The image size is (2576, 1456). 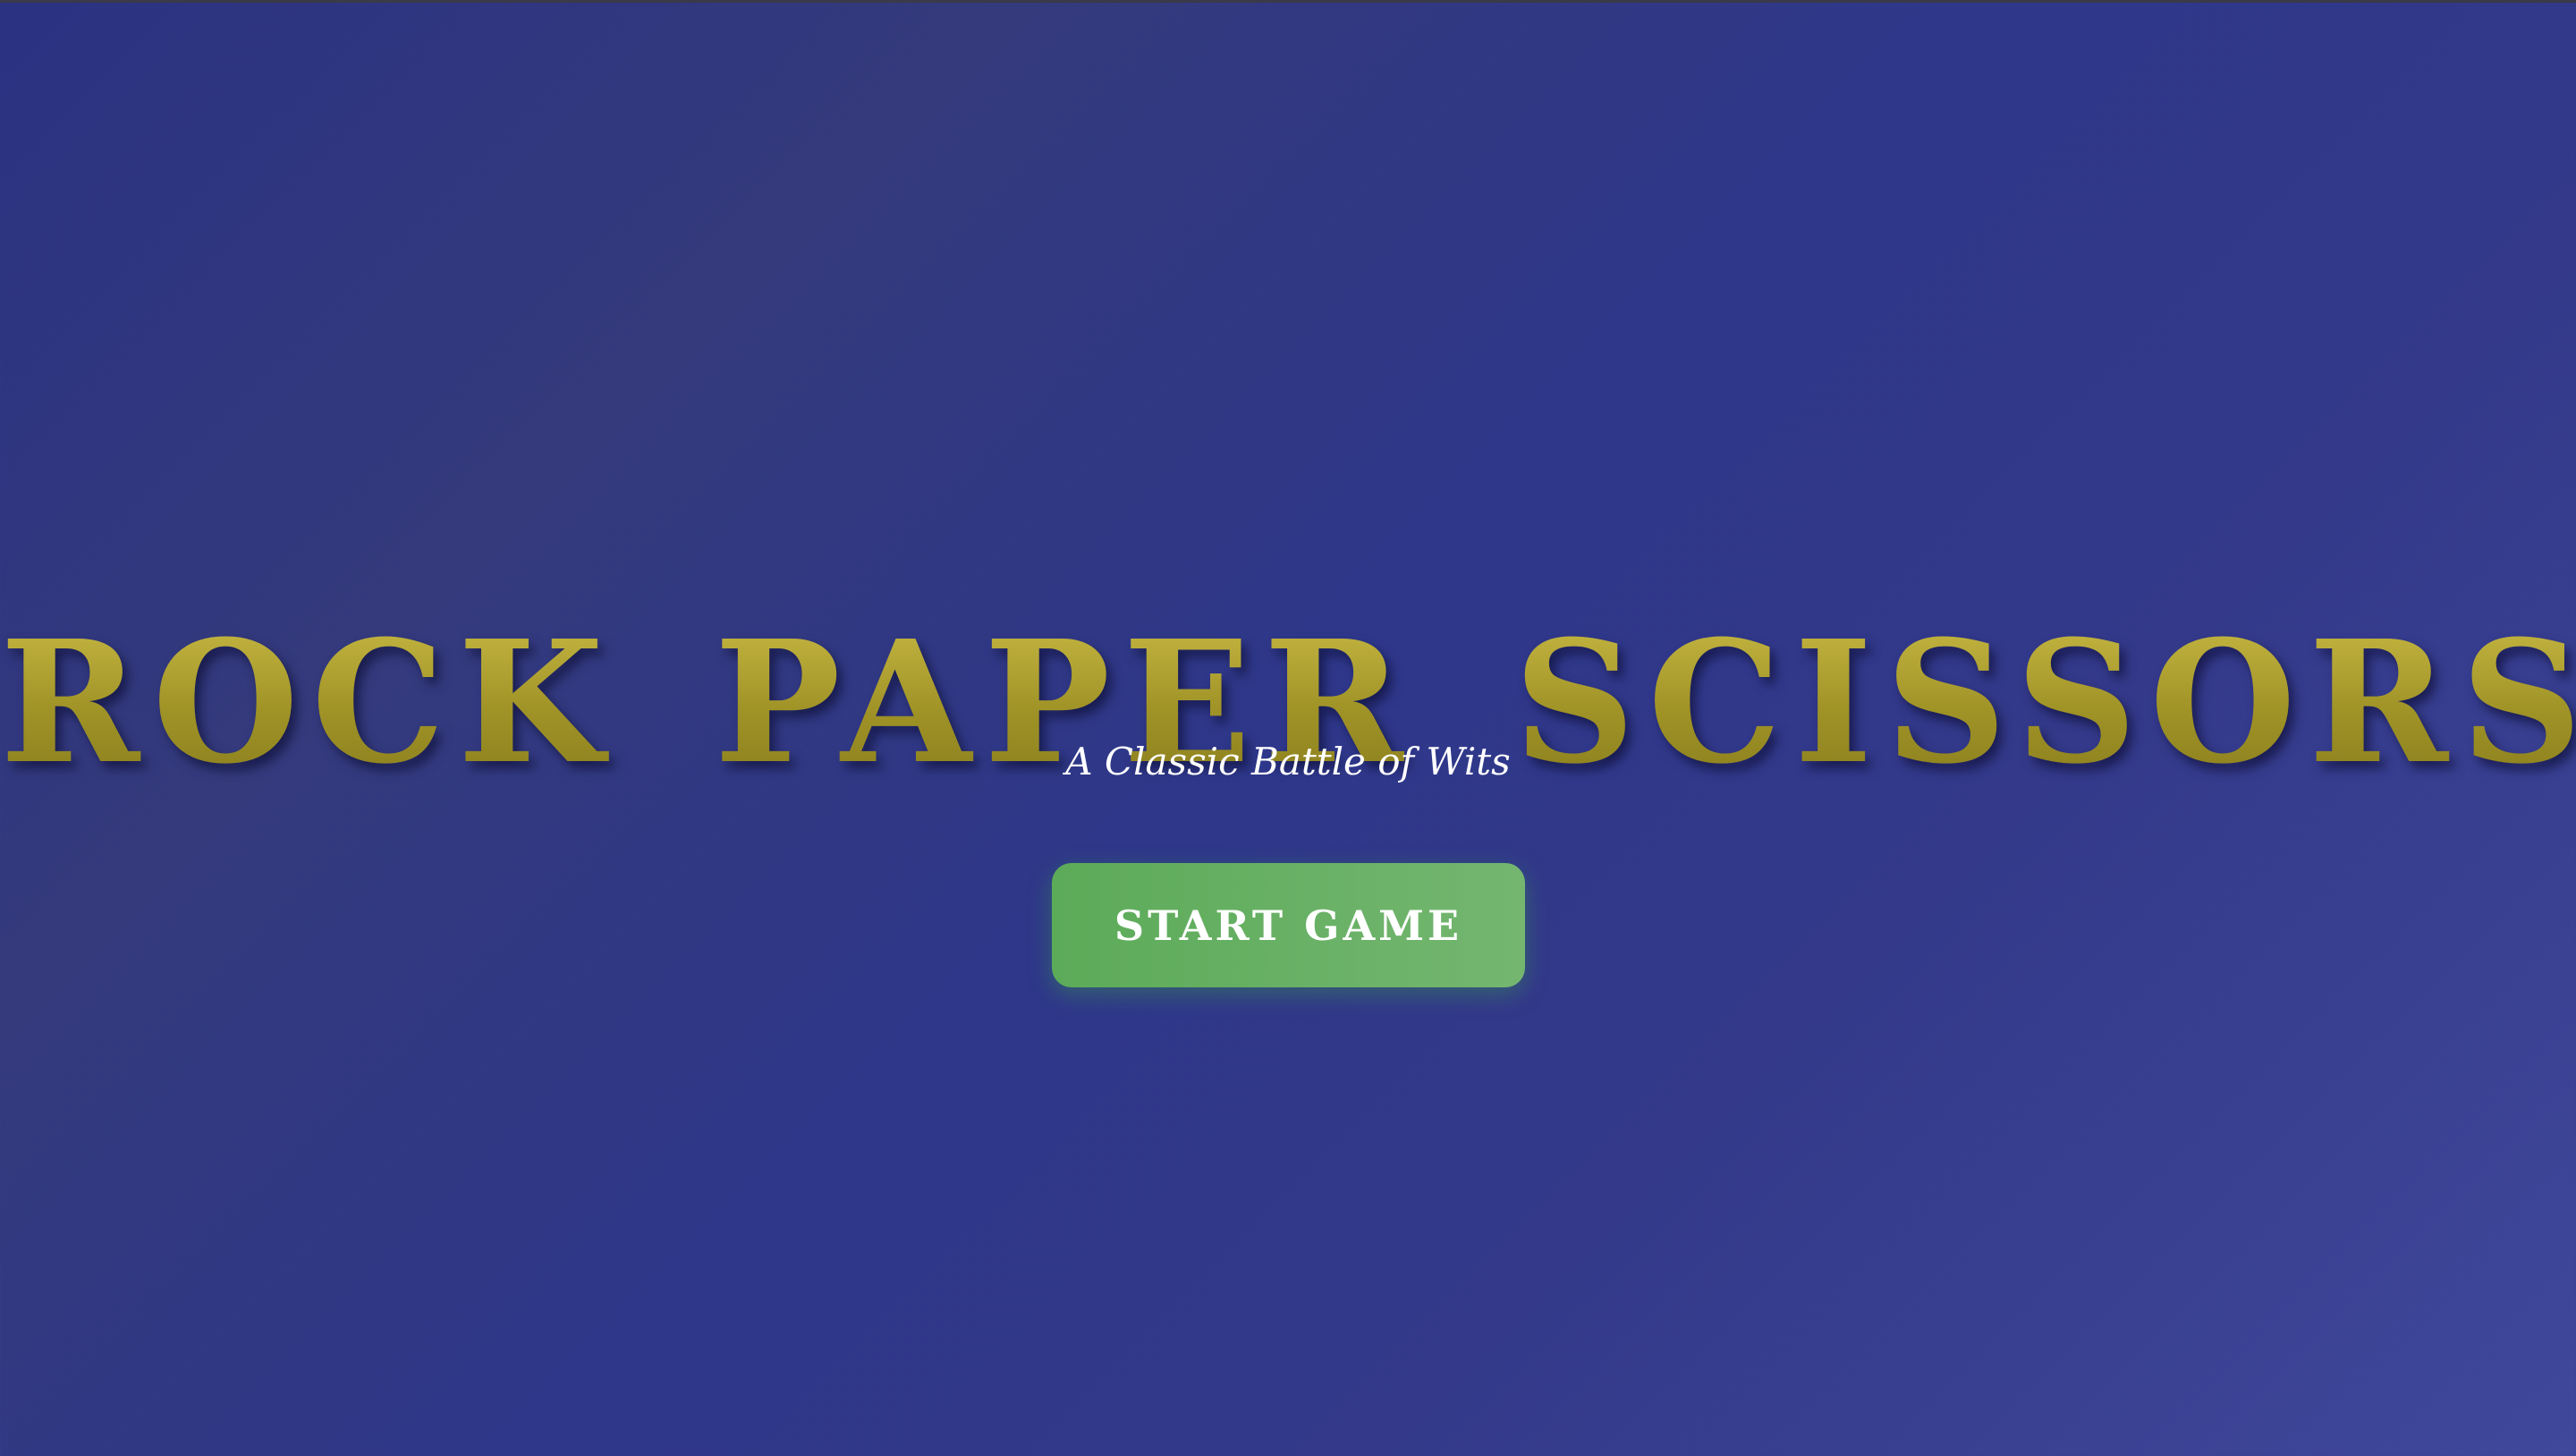 I want to click on start-game-button-label: START GAME, so click(x=1288, y=925).